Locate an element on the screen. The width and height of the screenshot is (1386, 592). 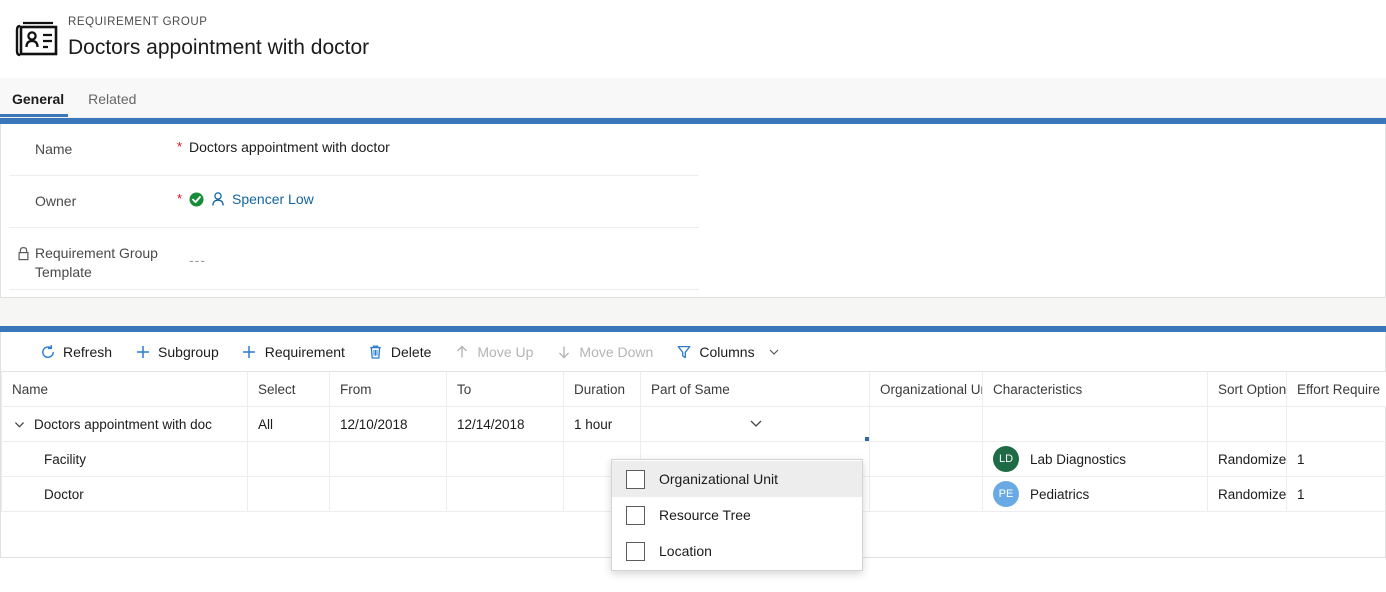
tab-related: Related is located at coordinates (112, 103).